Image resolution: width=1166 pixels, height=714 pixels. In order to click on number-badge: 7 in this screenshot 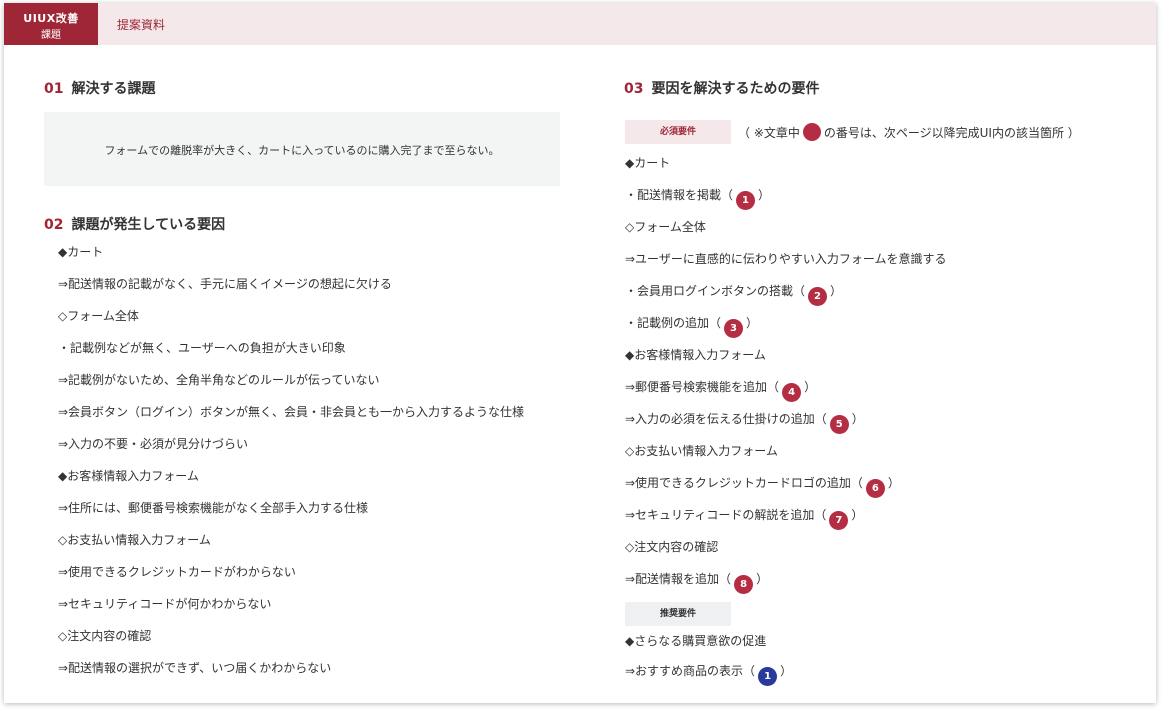, I will do `click(839, 520)`.